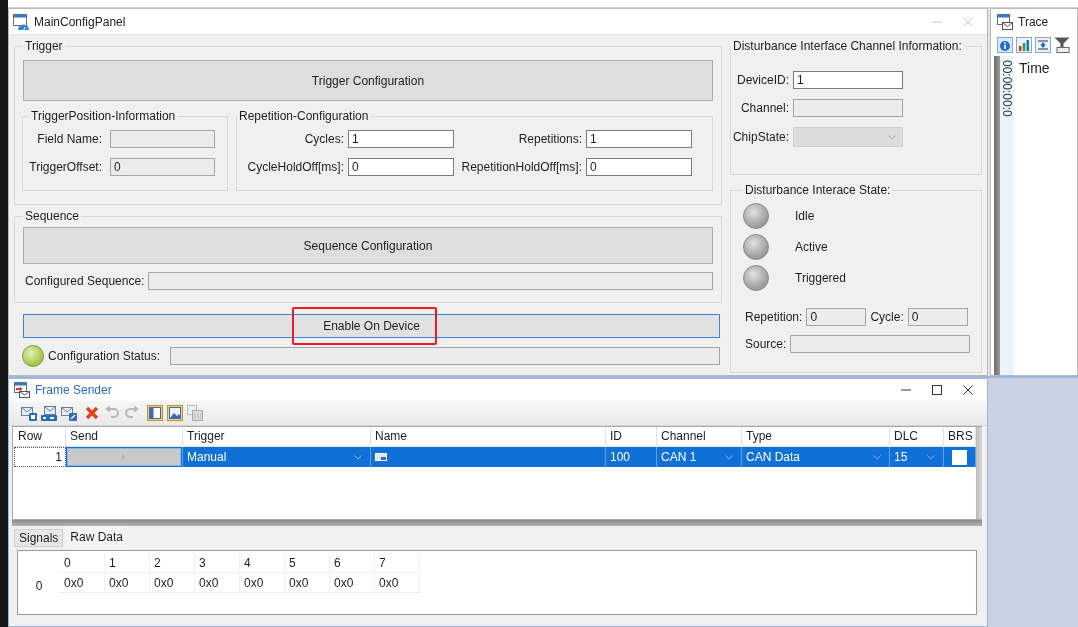  Describe the element at coordinates (69, 139) in the screenshot. I see `field-label: Field Name:` at that location.